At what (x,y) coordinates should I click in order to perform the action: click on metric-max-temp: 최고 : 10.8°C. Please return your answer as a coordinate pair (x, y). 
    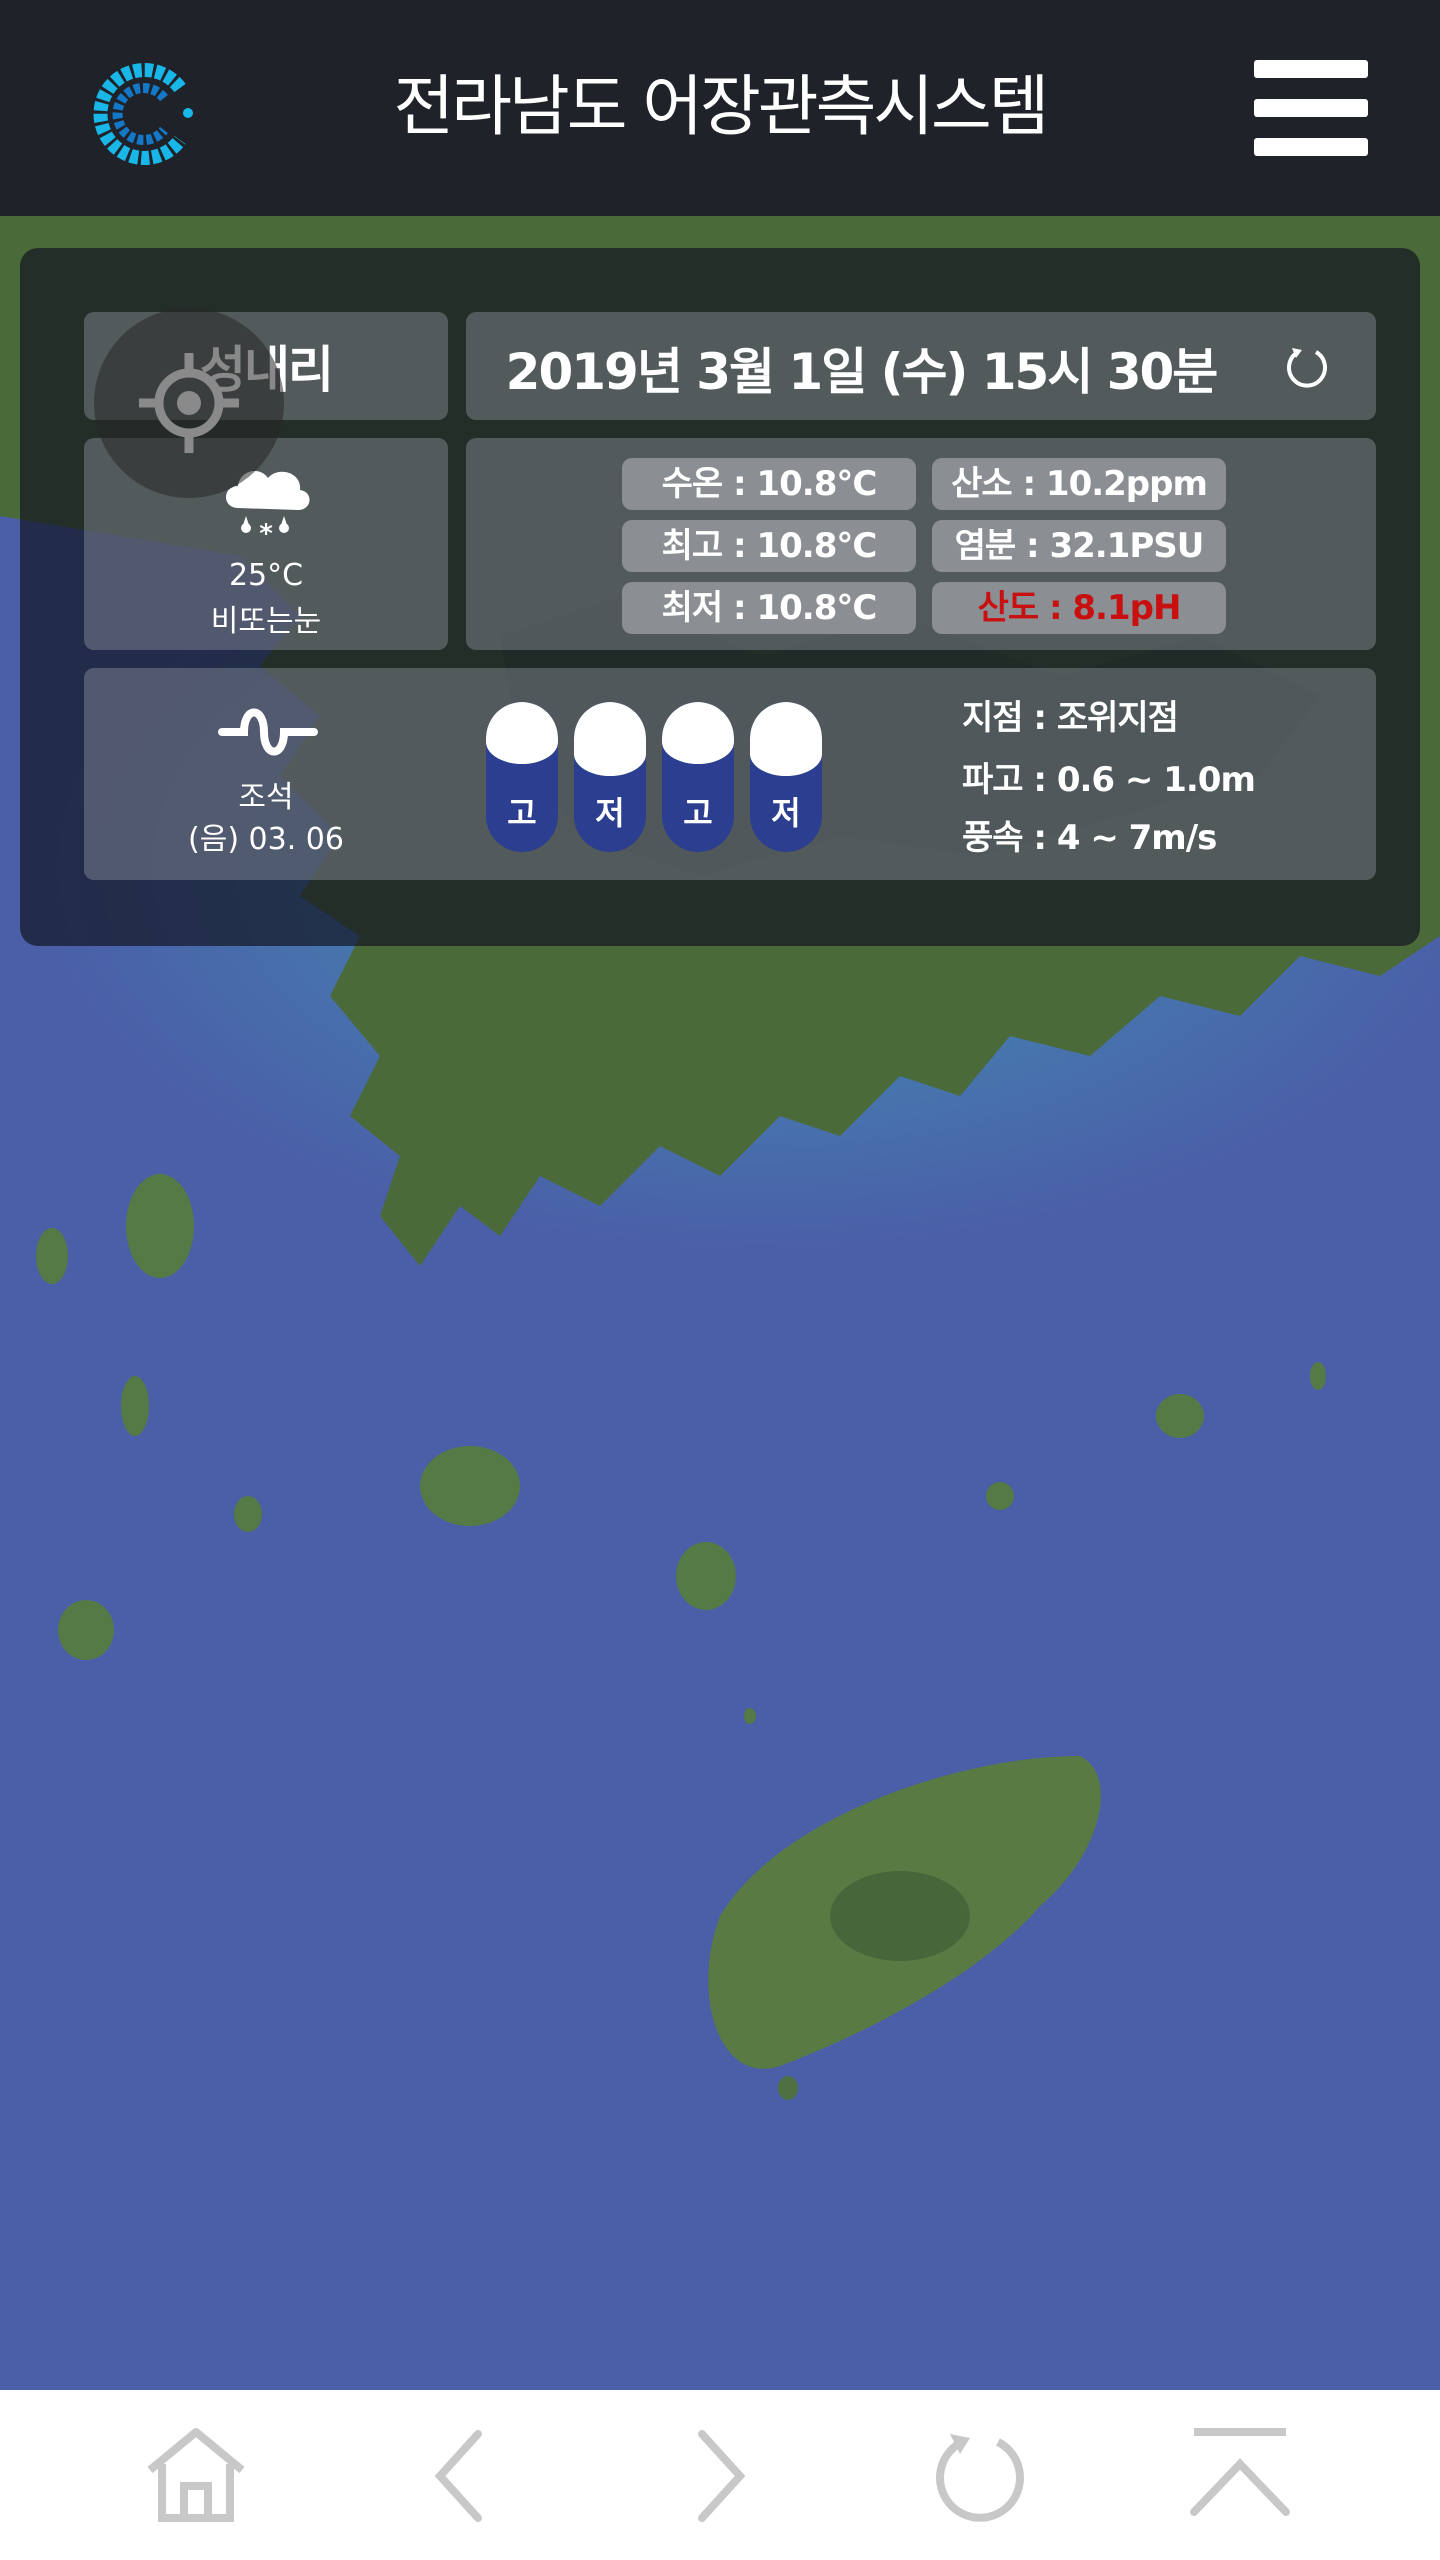
    Looking at the image, I should click on (769, 546).